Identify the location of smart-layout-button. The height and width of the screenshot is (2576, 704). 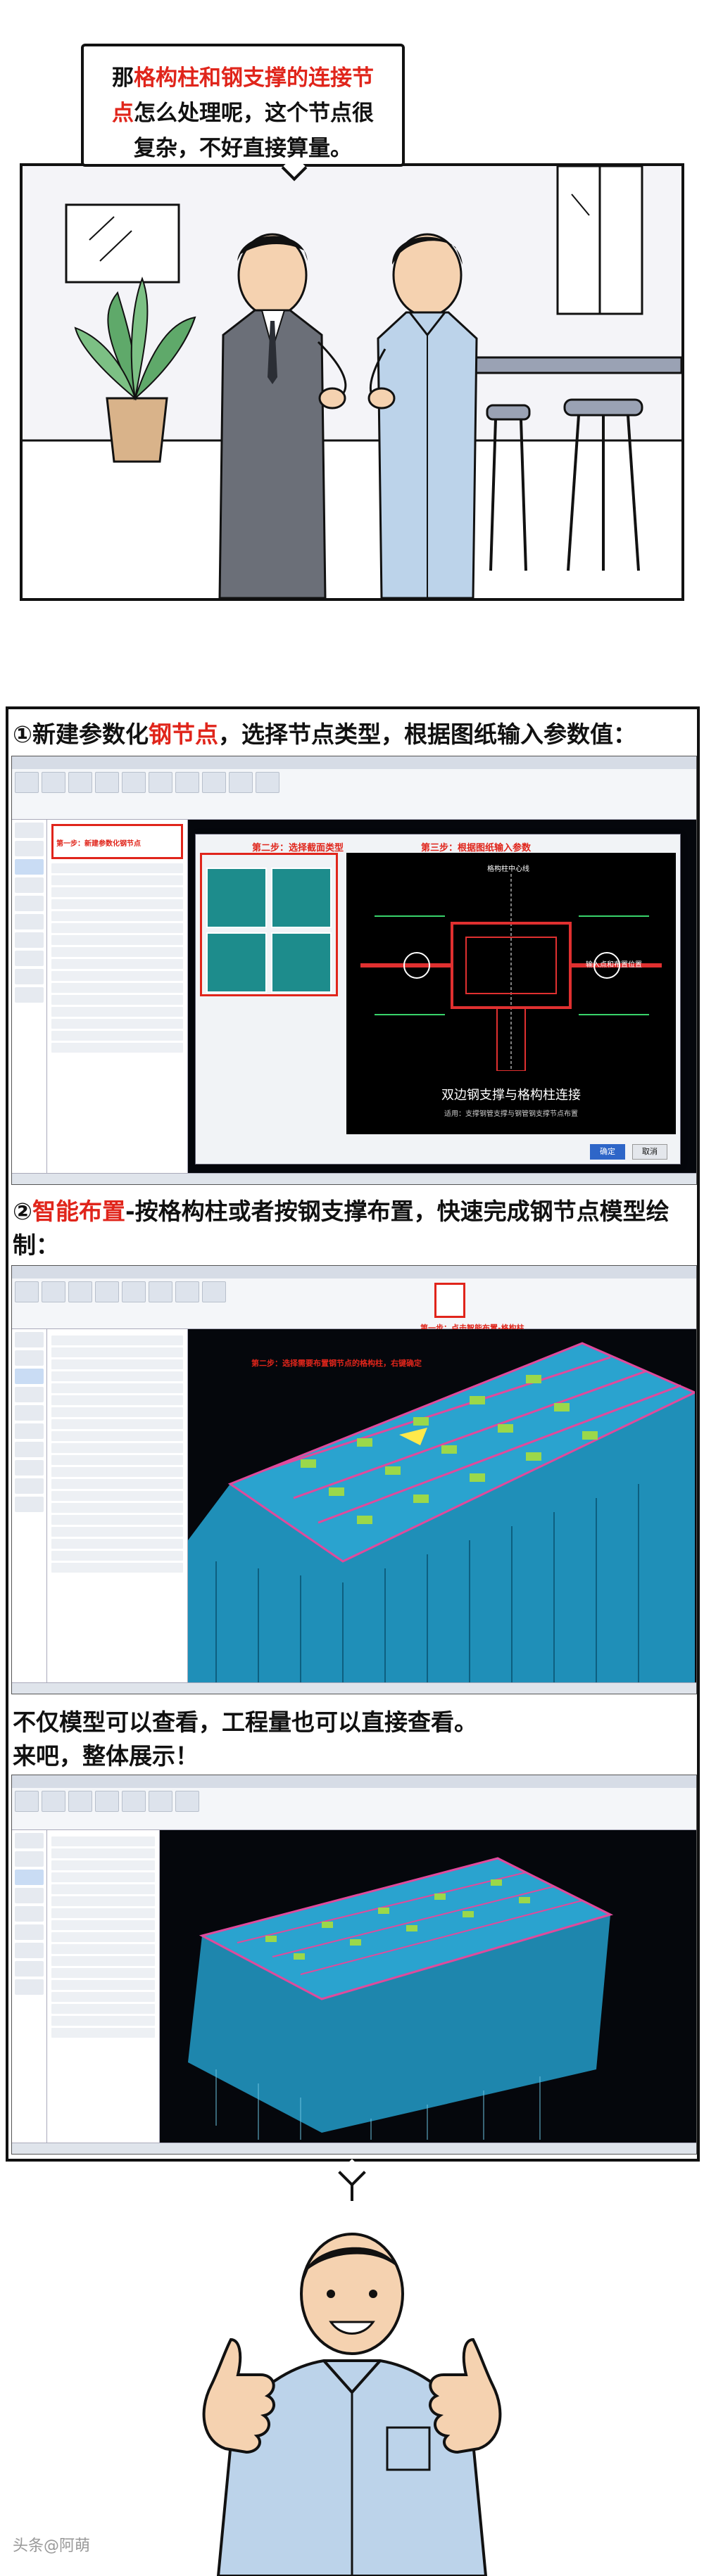
(449, 1300).